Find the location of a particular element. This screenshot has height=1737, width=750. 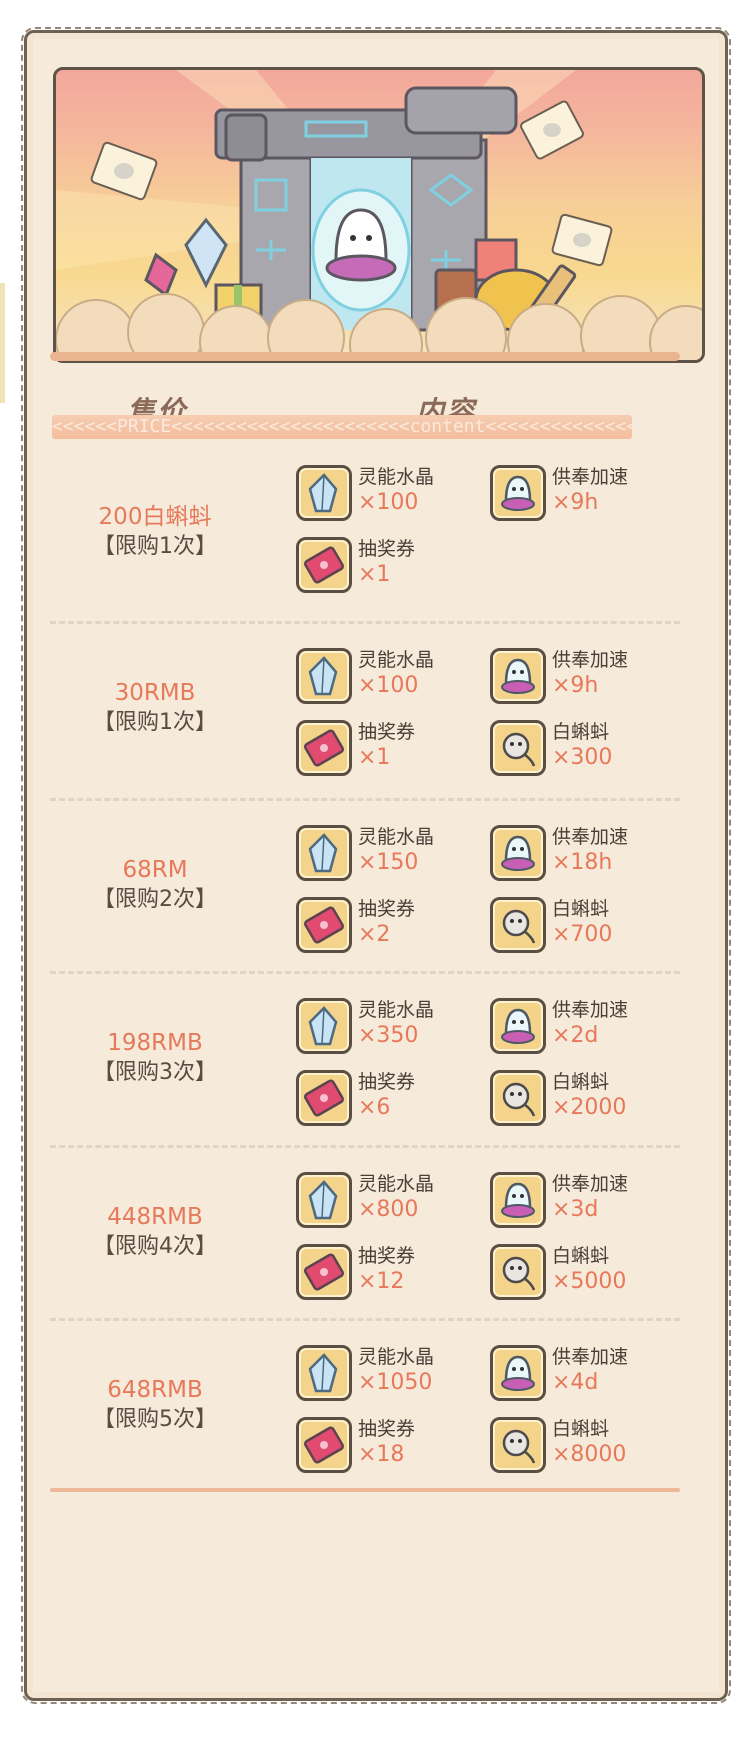

reward-quantity: ×8000 is located at coordinates (589, 1454).